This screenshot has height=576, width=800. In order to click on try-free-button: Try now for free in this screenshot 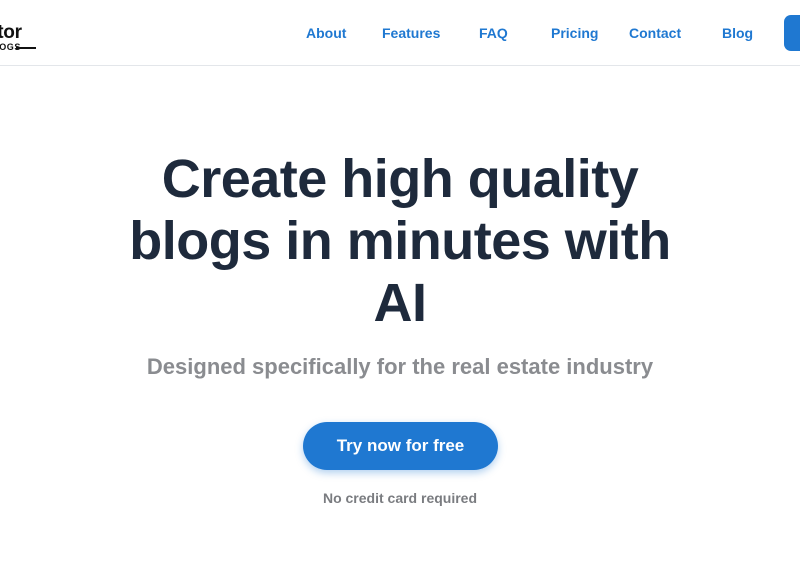, I will do `click(400, 446)`.